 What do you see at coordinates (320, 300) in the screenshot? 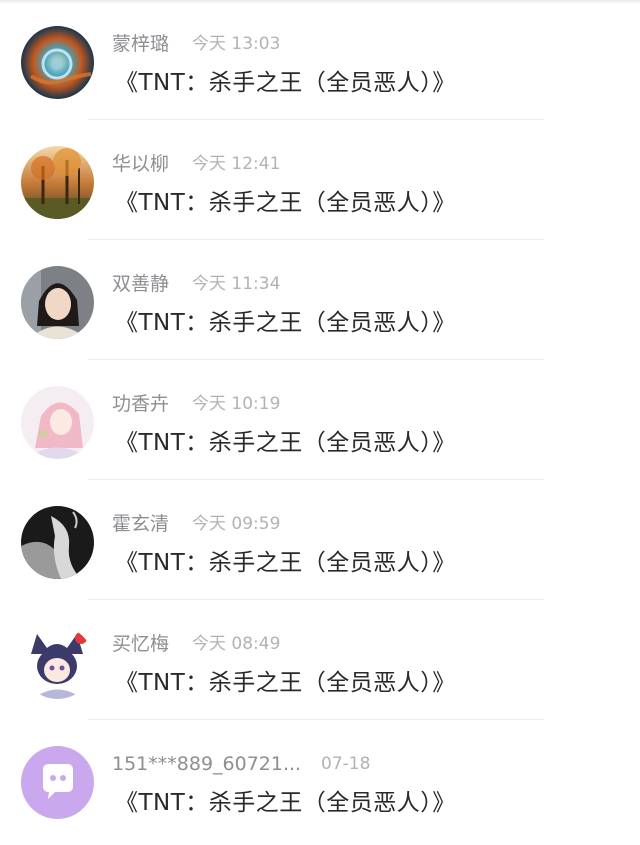
I see `list-item: 双善静 今天 11:34 《TNT：杀手之王（全员恶人）》` at bounding box center [320, 300].